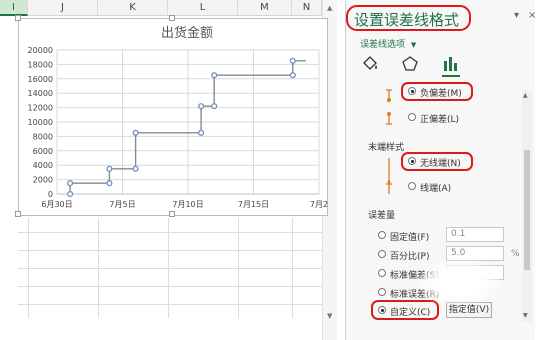 Image resolution: width=557 pixels, height=340 pixels. Describe the element at coordinates (40, 93) in the screenshot. I see `y-tick-label: 14000` at that location.